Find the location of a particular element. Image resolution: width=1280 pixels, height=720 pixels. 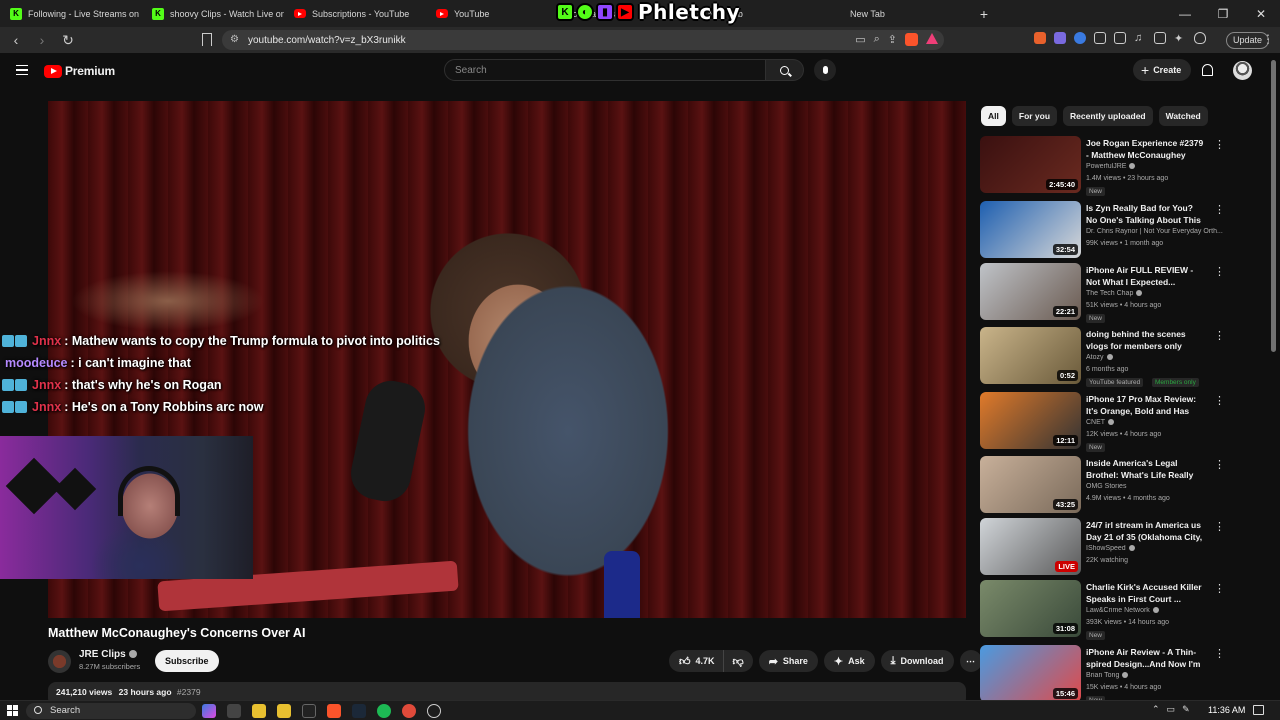

recommended-channel: OMG Stories is located at coordinates (1156, 486).